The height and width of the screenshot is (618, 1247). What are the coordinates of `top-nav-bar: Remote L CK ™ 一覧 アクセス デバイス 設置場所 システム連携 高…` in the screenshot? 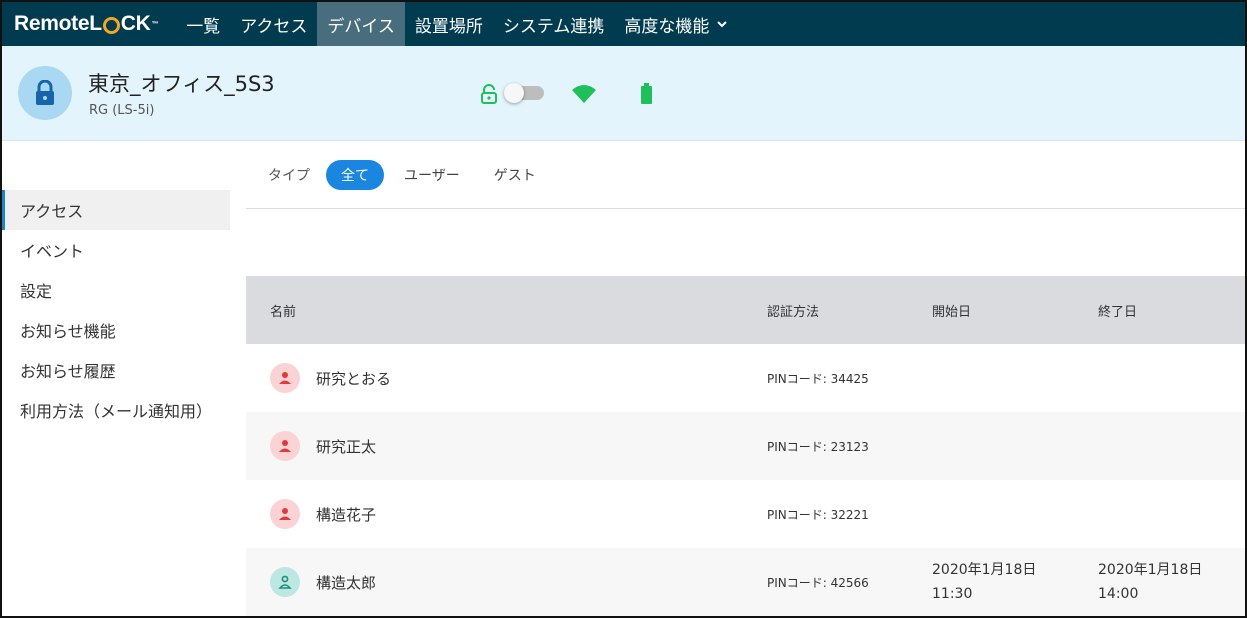 It's located at (623, 24).